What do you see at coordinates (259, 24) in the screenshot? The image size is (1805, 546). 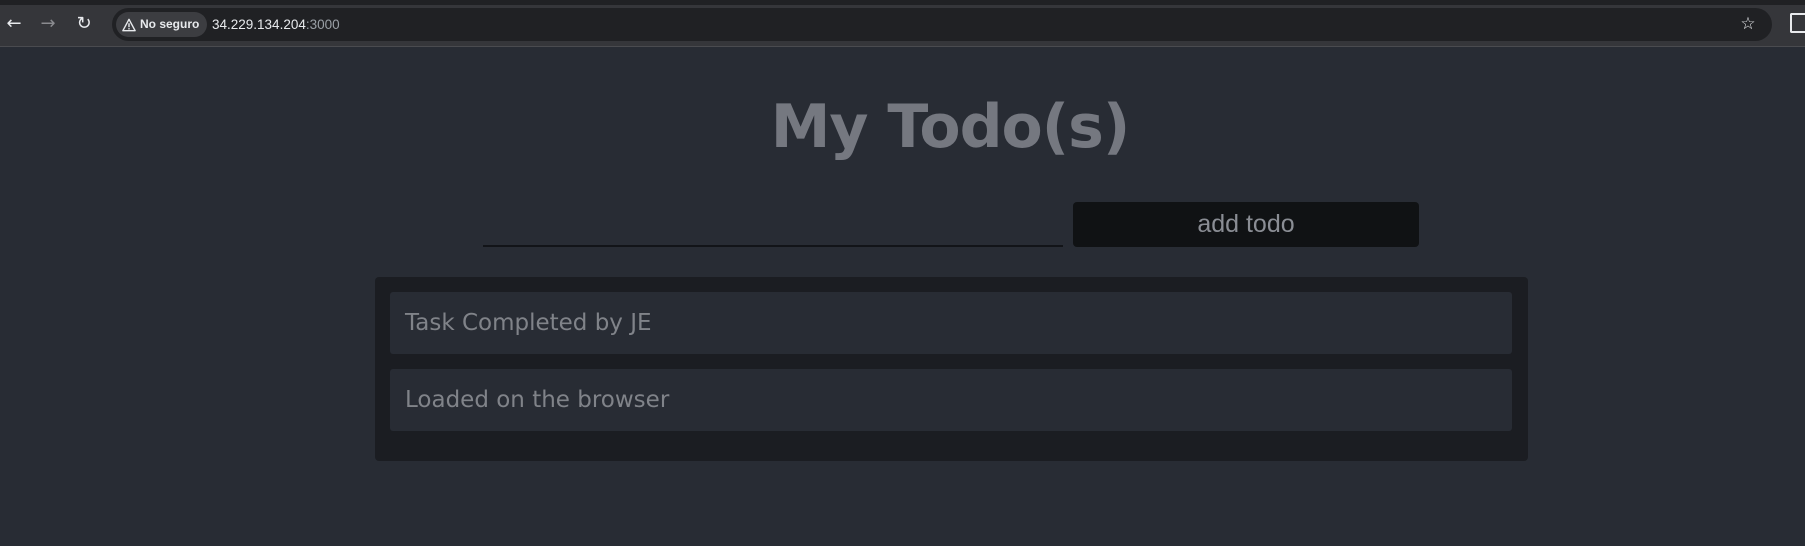 I see `url-host: 34.229.134.204` at bounding box center [259, 24].